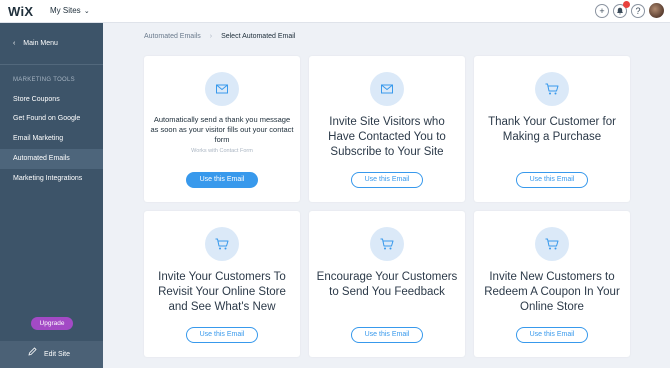 This screenshot has height=368, width=670. Describe the element at coordinates (57, 354) in the screenshot. I see `edit-site-label: Edit Site` at that location.